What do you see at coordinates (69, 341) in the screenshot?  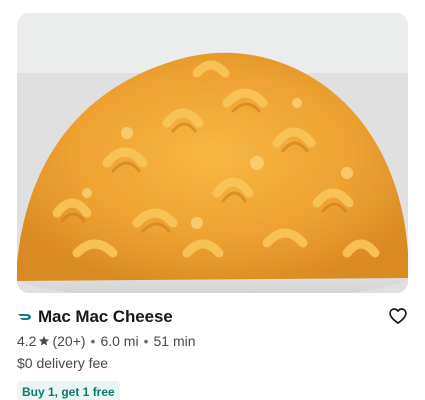 I see `review-count: (20+)` at bounding box center [69, 341].